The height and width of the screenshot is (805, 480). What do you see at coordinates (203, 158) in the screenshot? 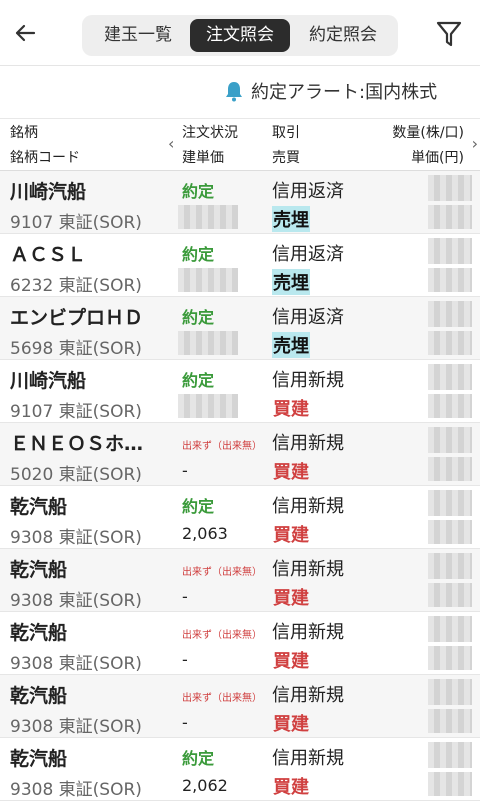
I see `col-price: 建単価` at bounding box center [203, 158].